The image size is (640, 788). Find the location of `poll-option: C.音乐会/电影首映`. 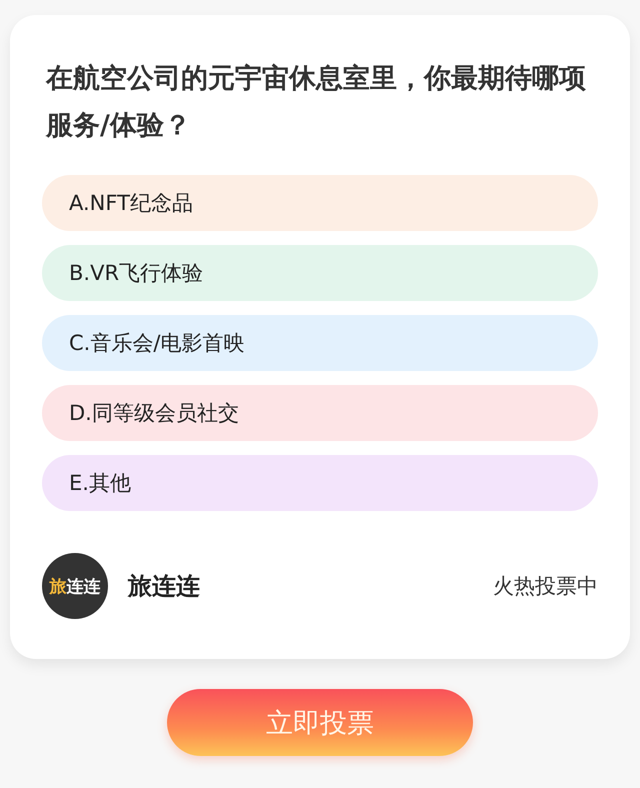

poll-option: C.音乐会/电影首映 is located at coordinates (320, 343).